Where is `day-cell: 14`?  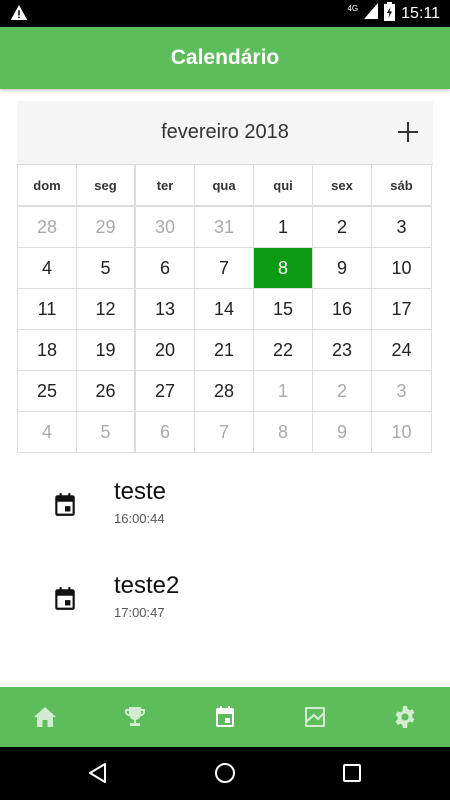 day-cell: 14 is located at coordinates (224, 309).